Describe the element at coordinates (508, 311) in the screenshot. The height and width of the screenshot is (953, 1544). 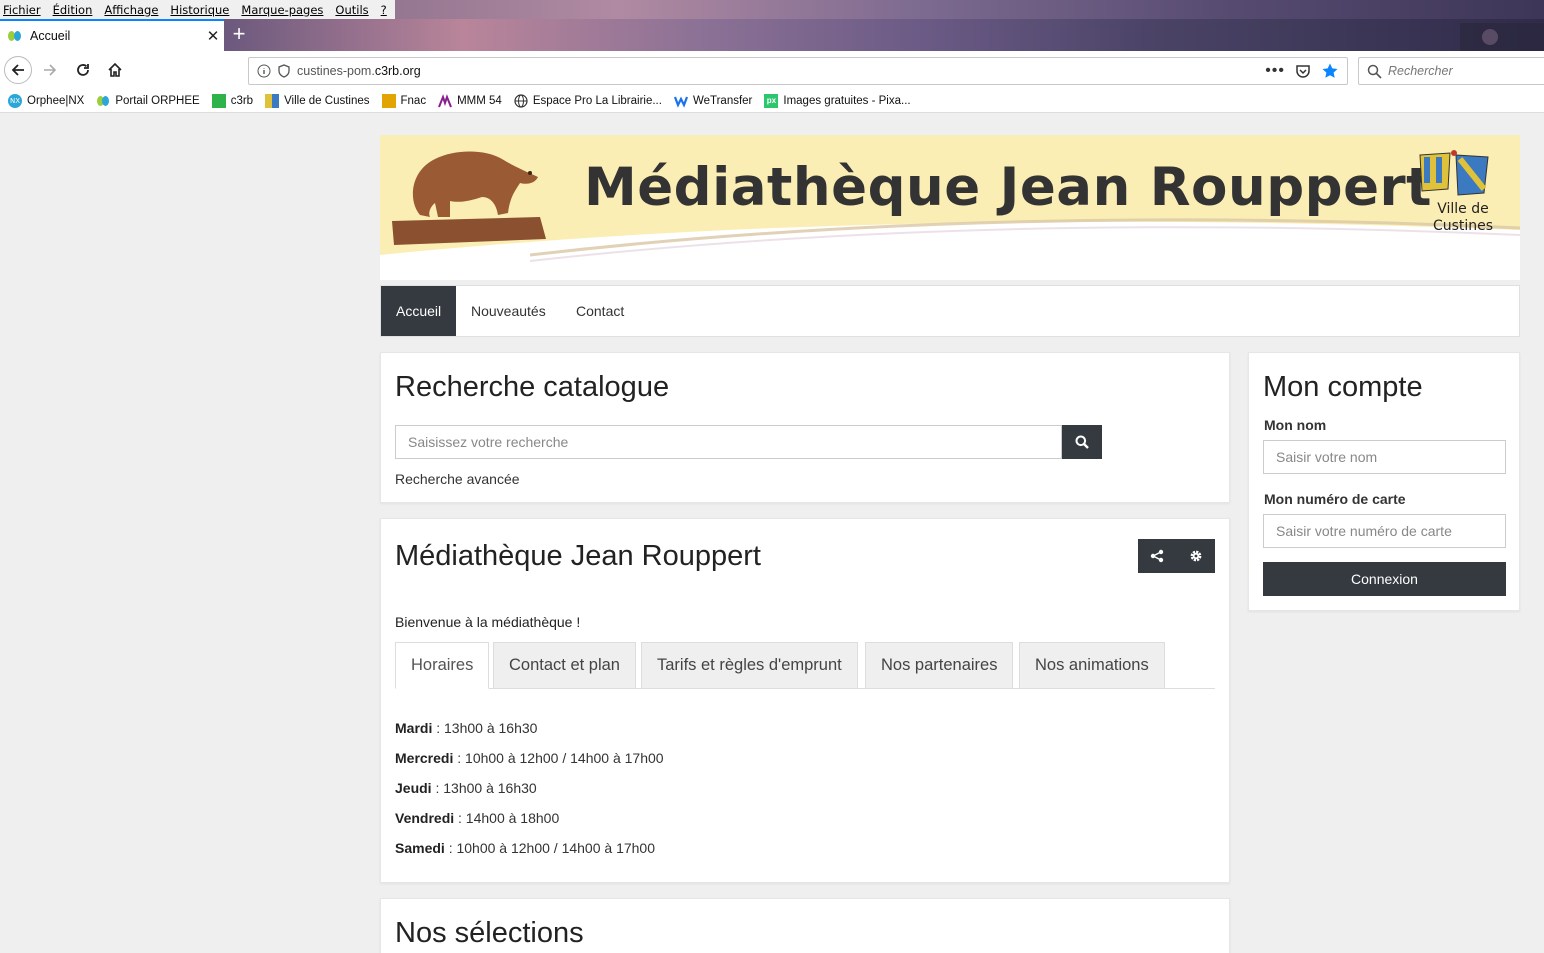
I see `nav-nouveautes: Nouveautés` at that location.